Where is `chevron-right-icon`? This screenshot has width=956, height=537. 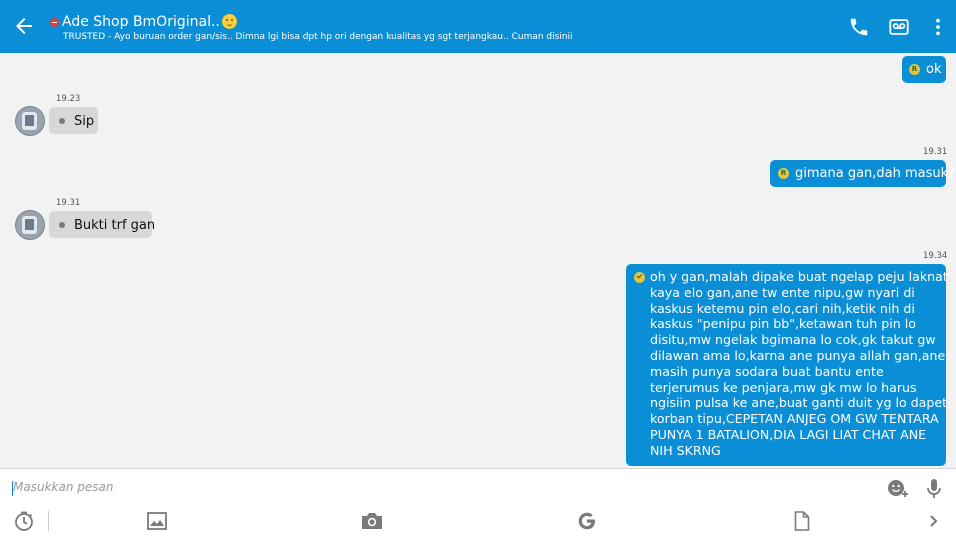
chevron-right-icon is located at coordinates (934, 521).